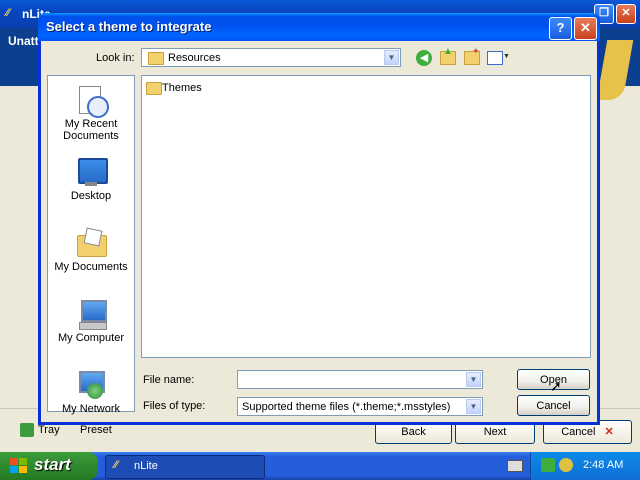 This screenshot has height=480, width=640. What do you see at coordinates (115, 58) in the screenshot?
I see `look-in-label: Look in:` at bounding box center [115, 58].